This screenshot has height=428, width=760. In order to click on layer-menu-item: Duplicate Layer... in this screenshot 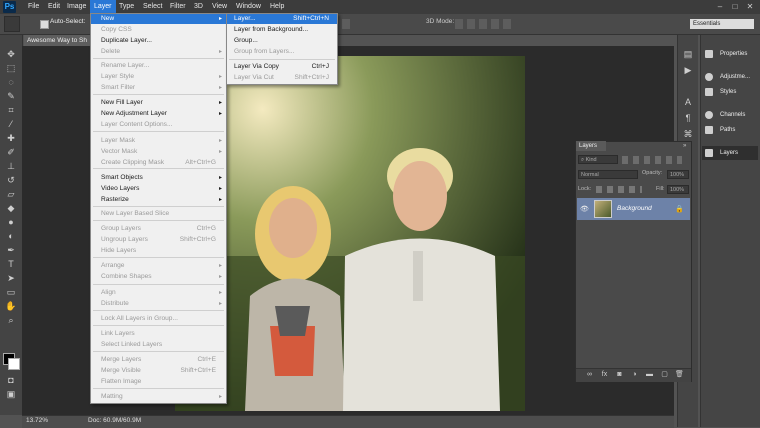, I will do `click(158, 41)`.